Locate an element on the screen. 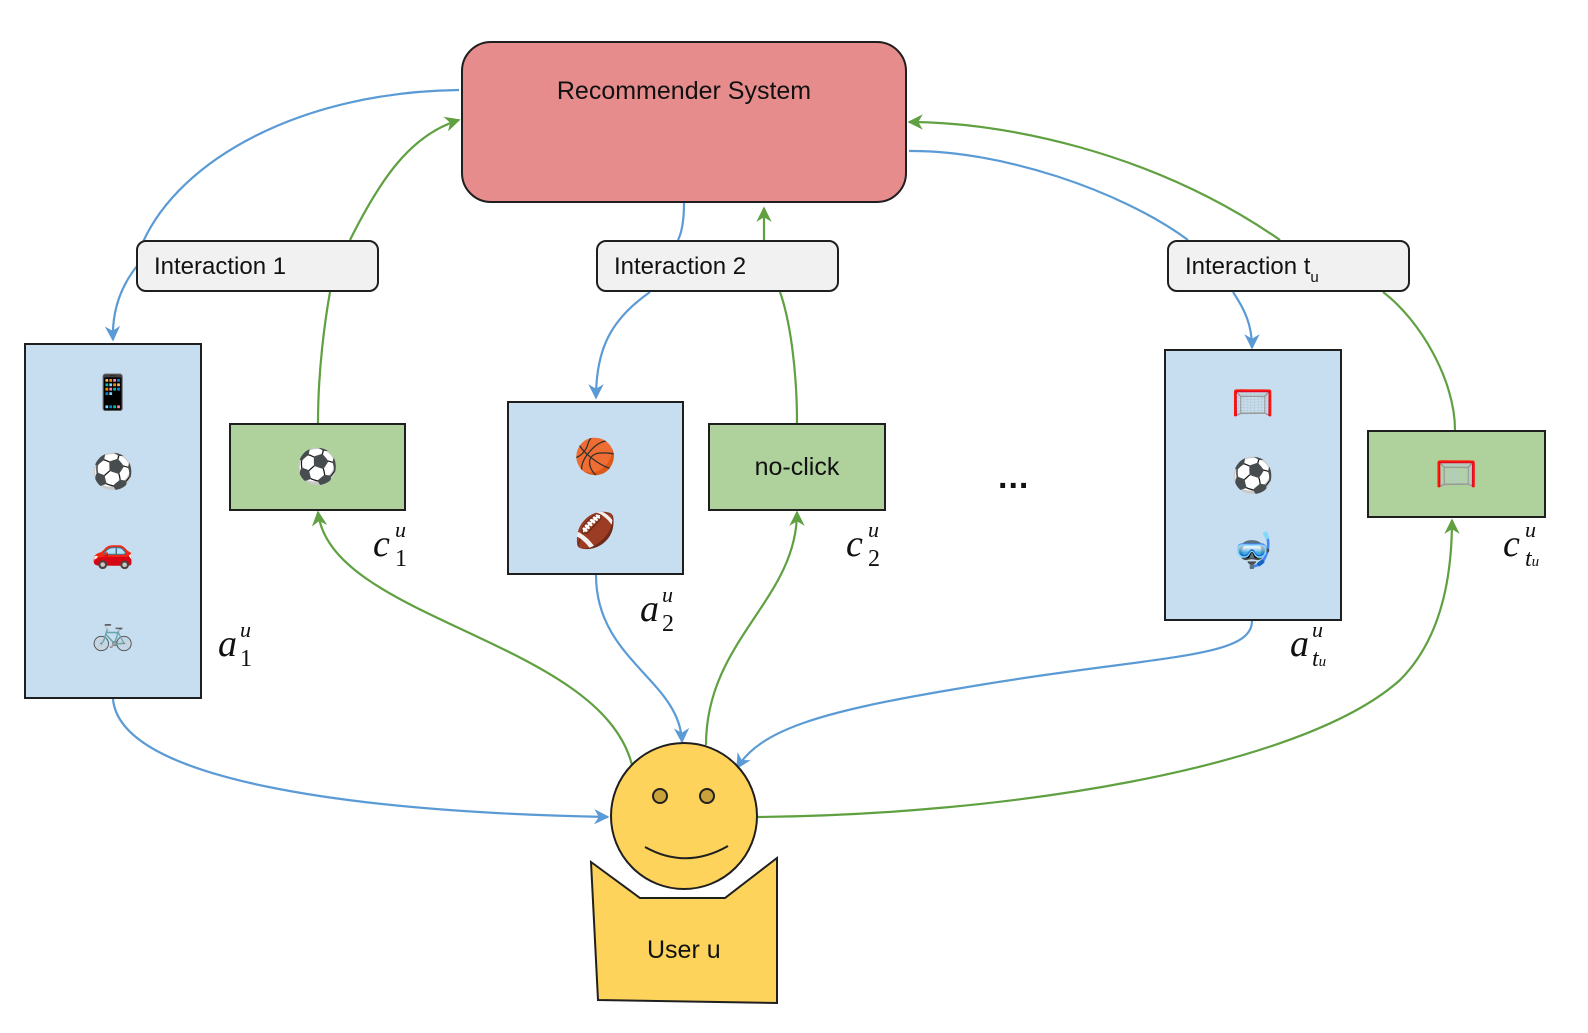 The height and width of the screenshot is (1033, 1588). user-eye-right is located at coordinates (707, 796).